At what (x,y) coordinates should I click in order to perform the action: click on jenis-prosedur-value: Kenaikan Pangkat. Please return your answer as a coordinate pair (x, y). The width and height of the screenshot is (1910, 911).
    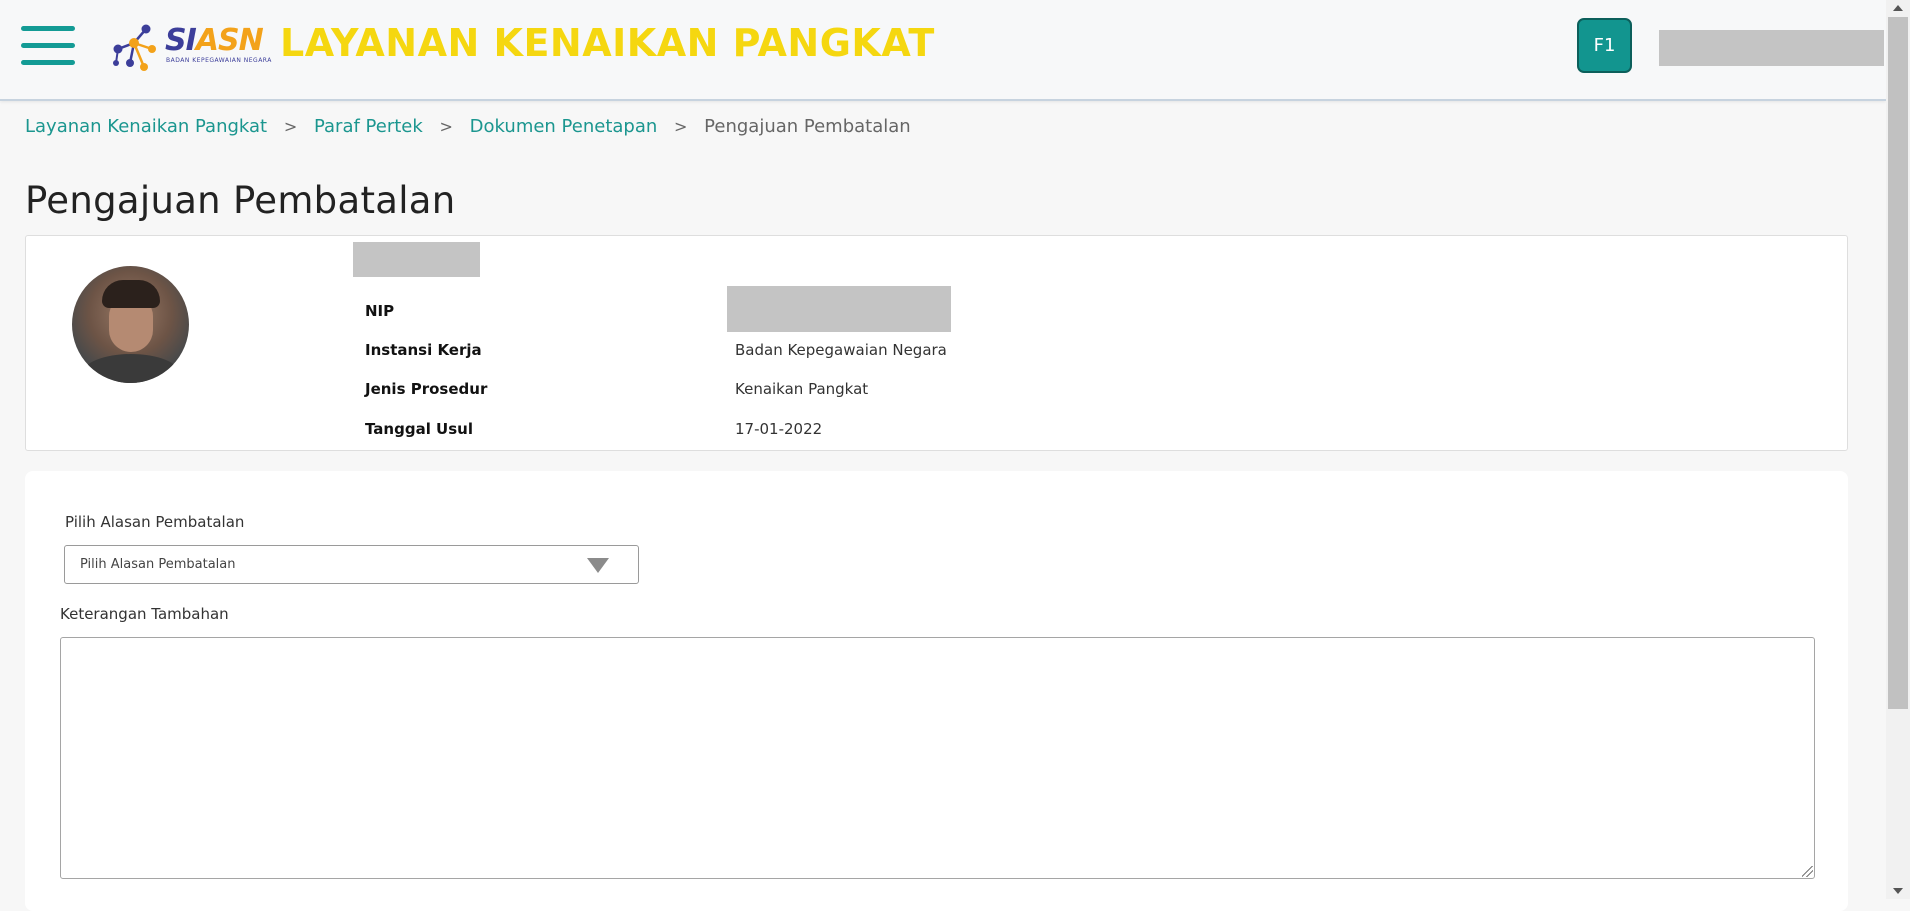
    Looking at the image, I should click on (802, 389).